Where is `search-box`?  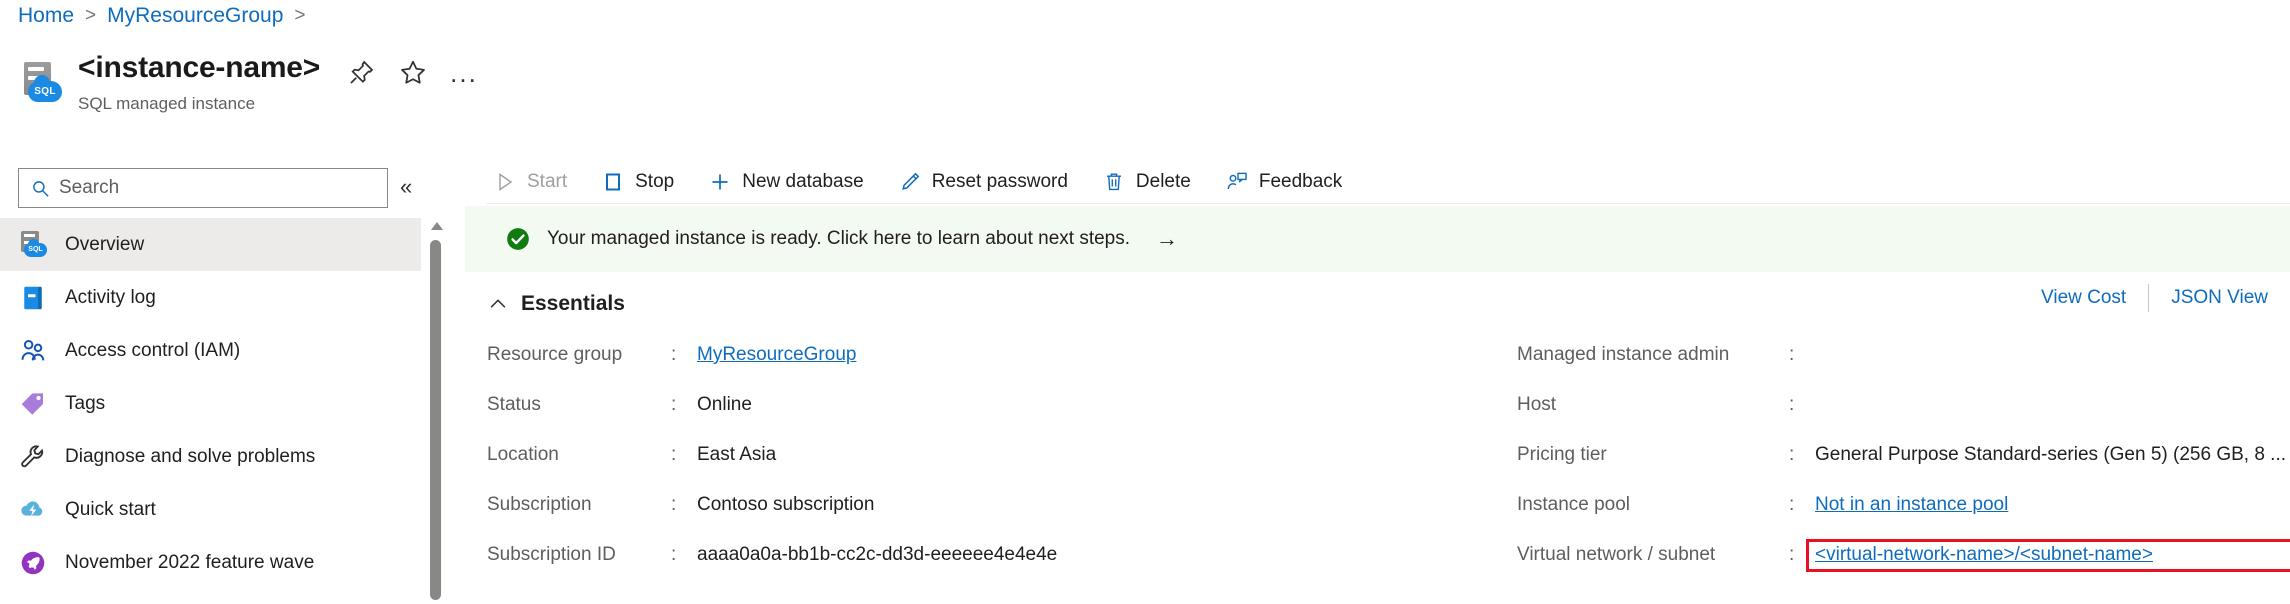 search-box is located at coordinates (203, 188).